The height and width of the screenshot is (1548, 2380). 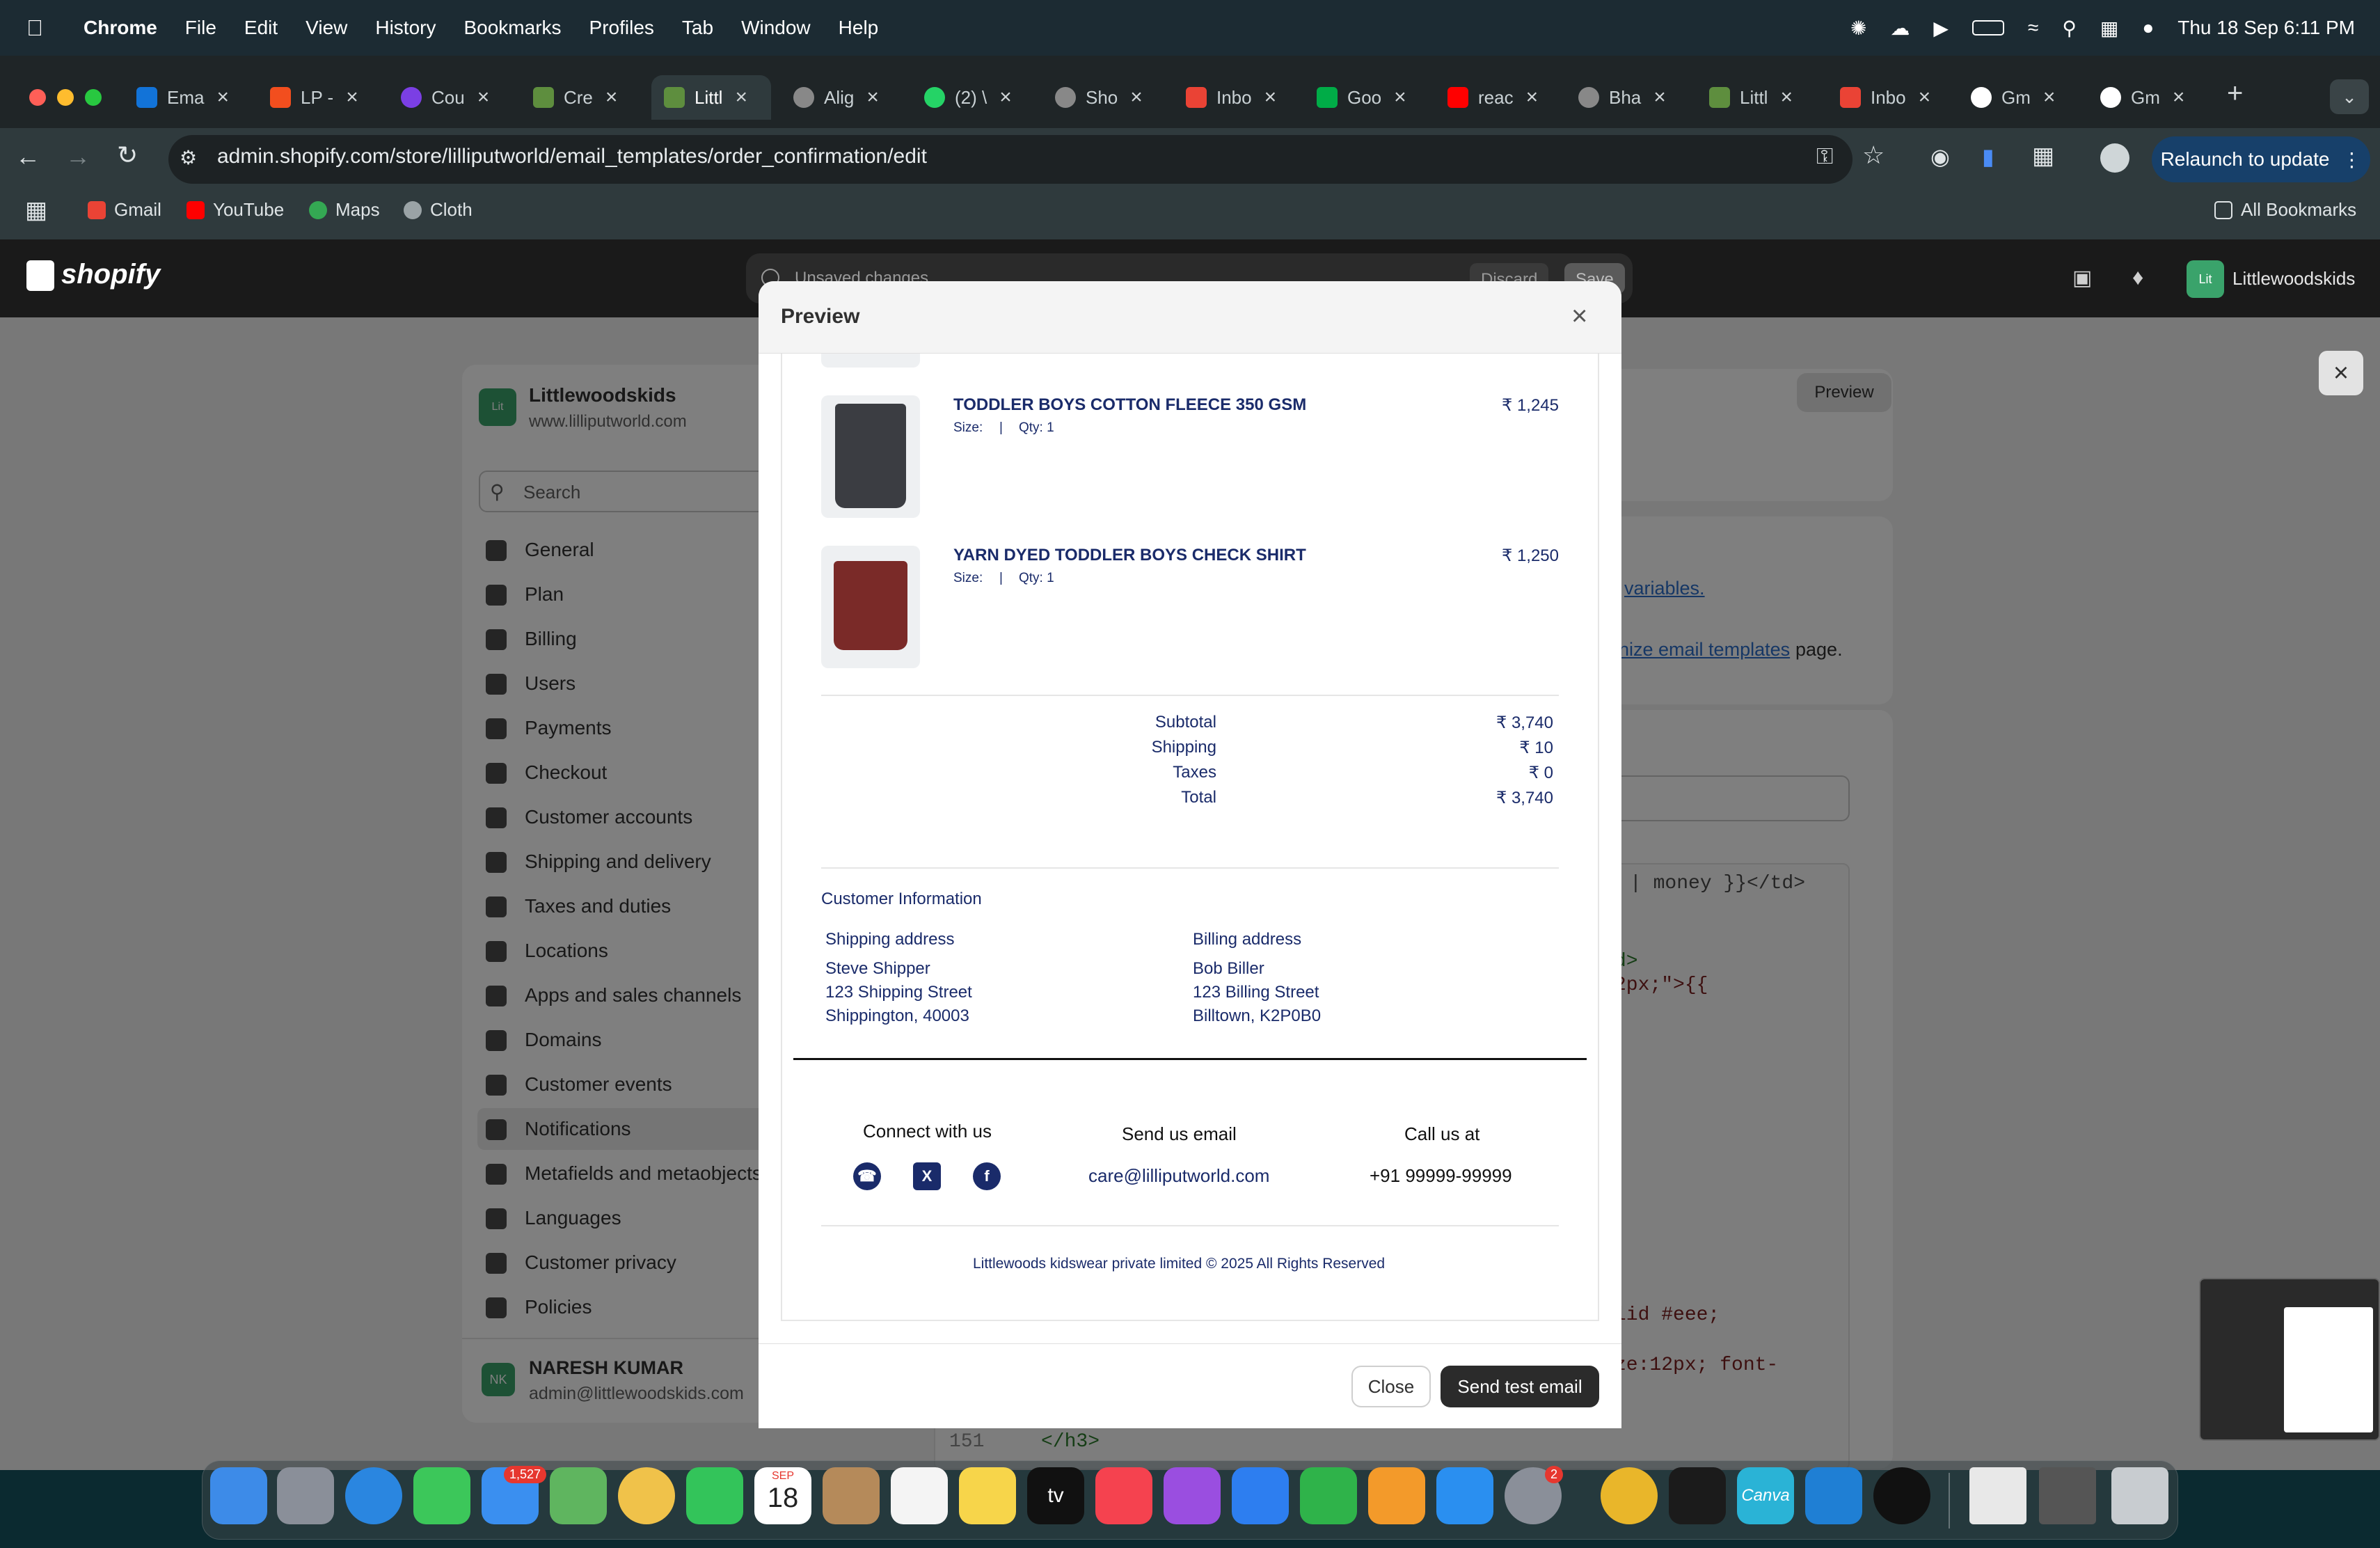 I want to click on cloud-status-icon: ☁, so click(x=1900, y=28).